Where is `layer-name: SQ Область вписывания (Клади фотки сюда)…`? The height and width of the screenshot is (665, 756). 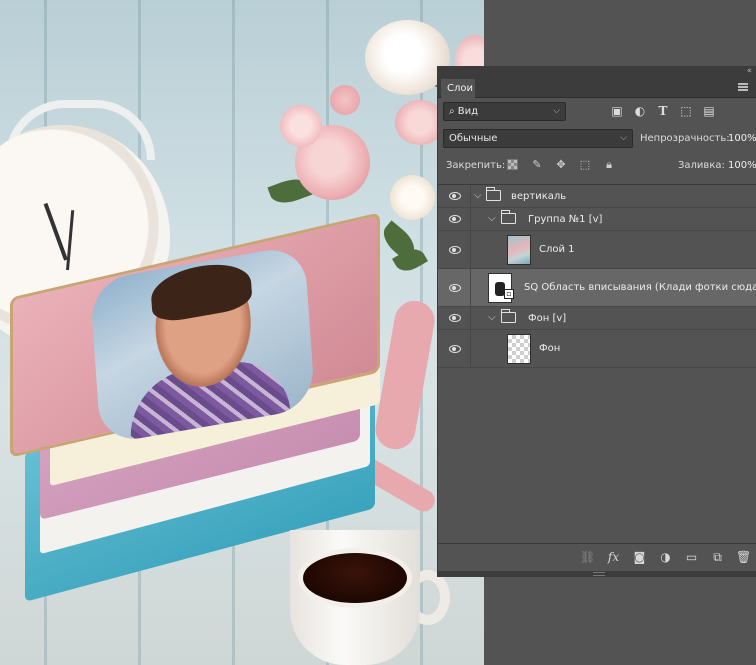 layer-name: SQ Область вписывания (Клади фотки сюда)… is located at coordinates (640, 287).